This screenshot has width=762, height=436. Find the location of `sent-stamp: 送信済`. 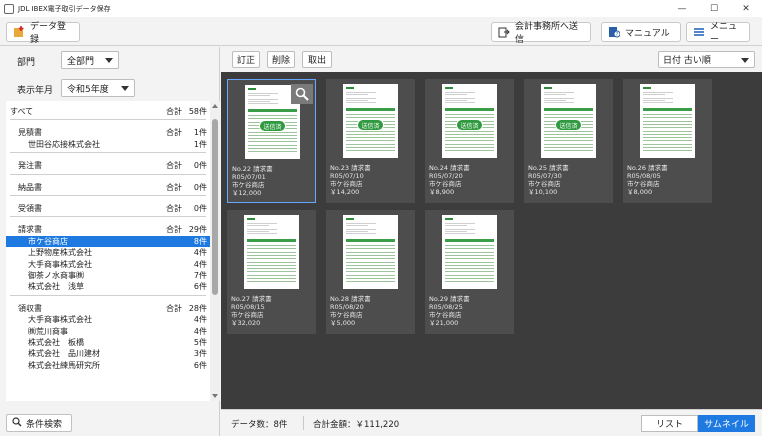

sent-stamp: 送信済 is located at coordinates (370, 125).